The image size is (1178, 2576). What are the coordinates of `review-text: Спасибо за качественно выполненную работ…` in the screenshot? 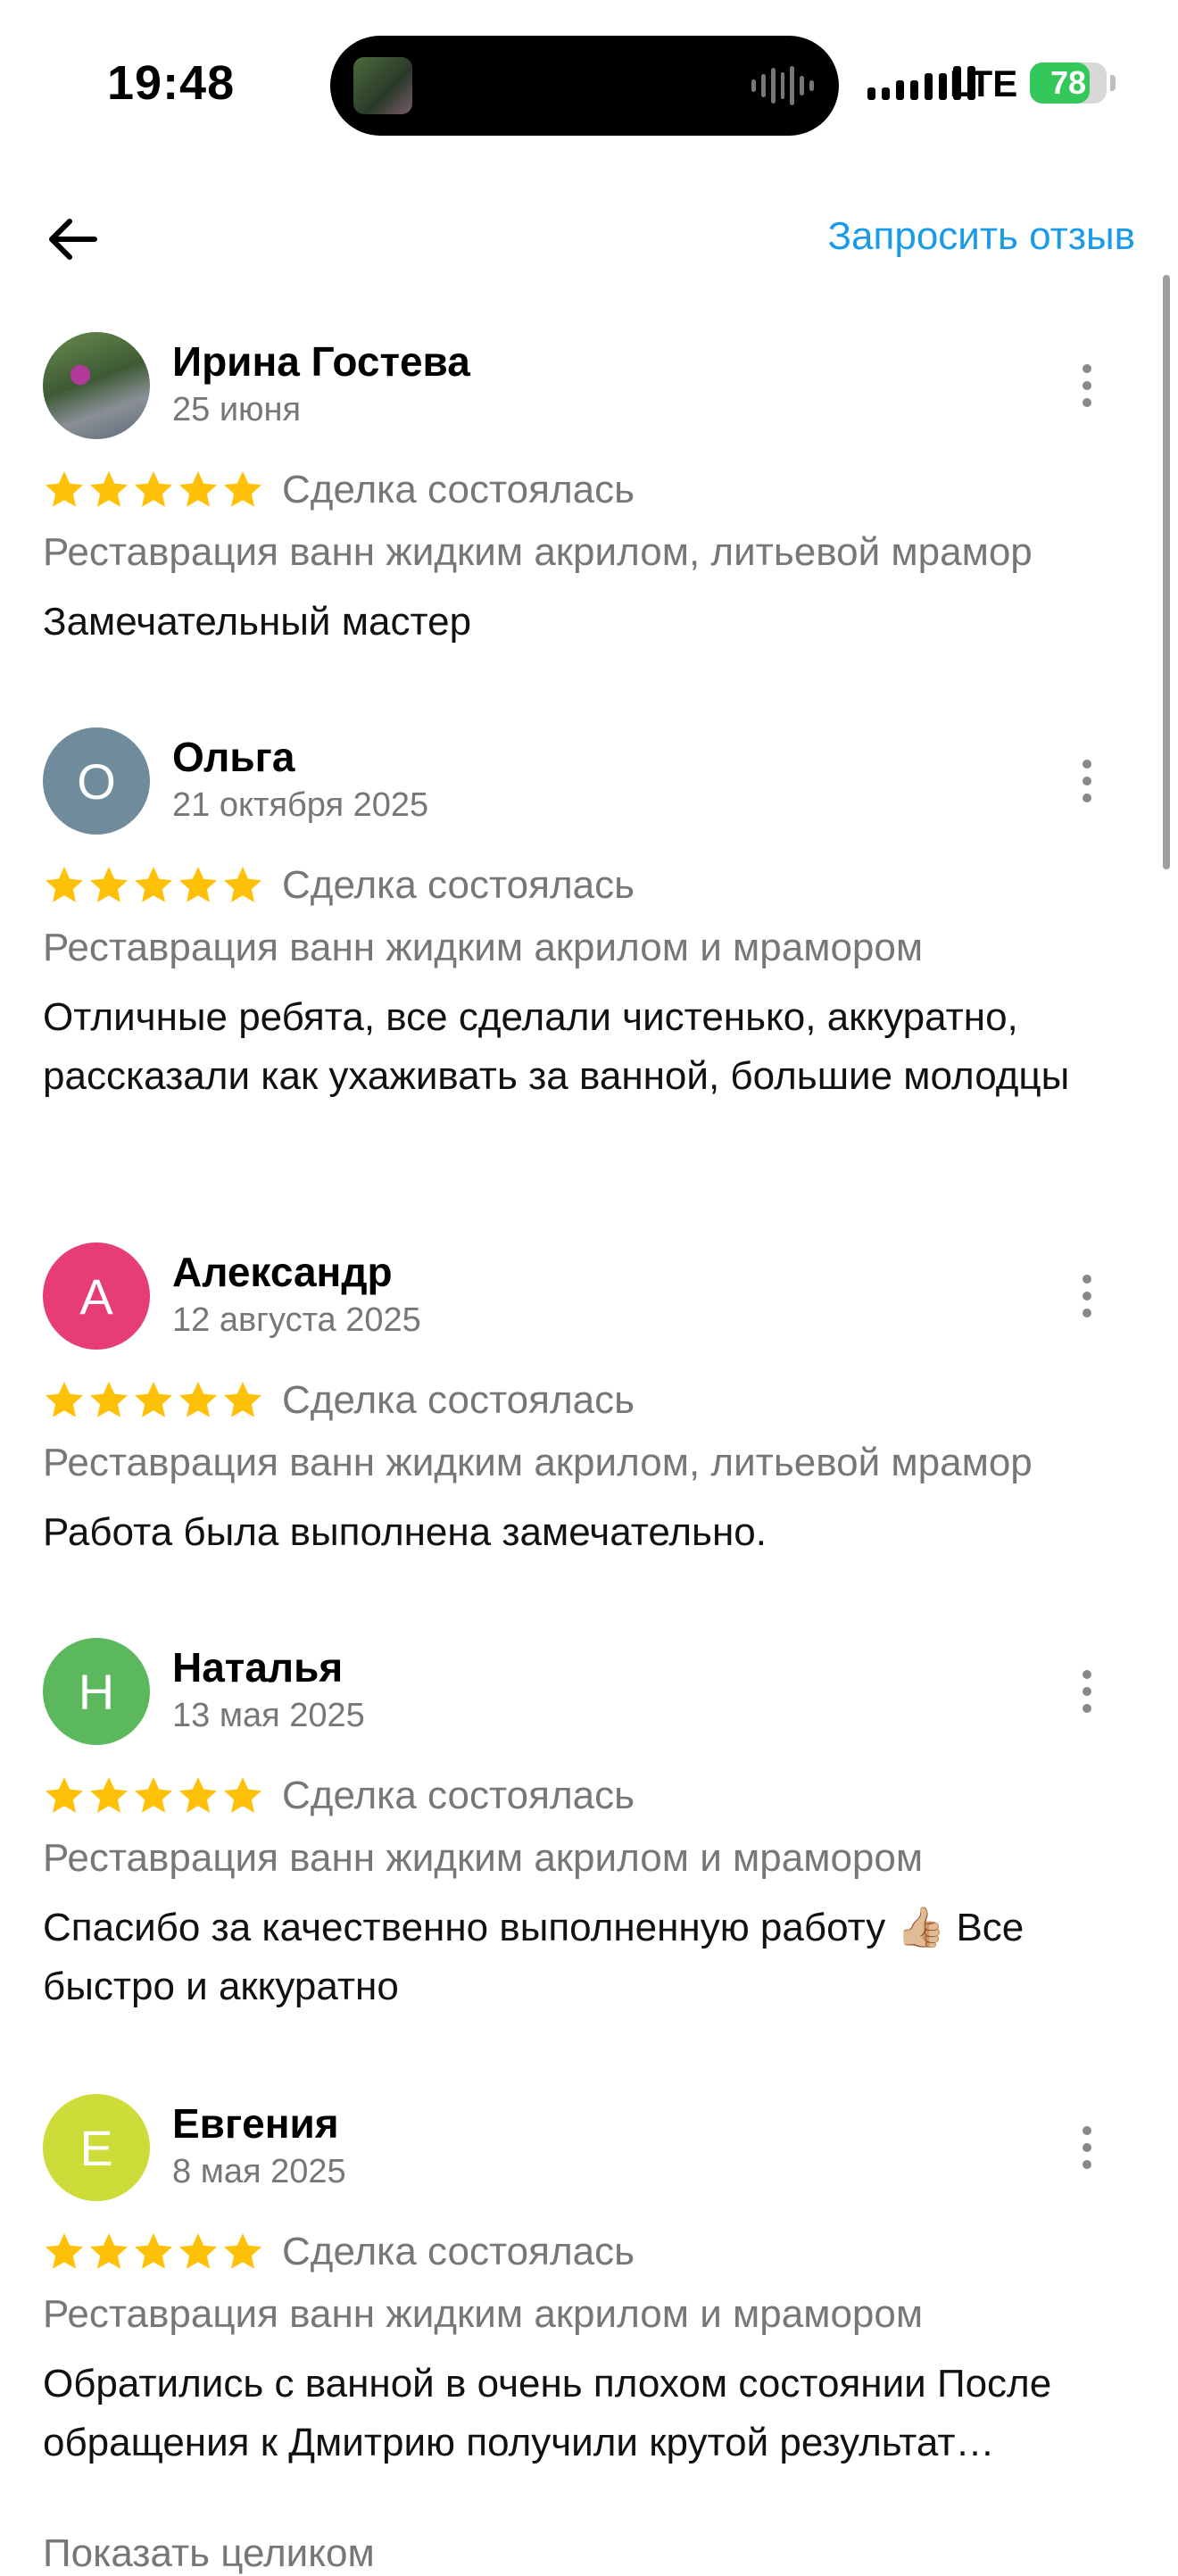 It's located at (534, 1957).